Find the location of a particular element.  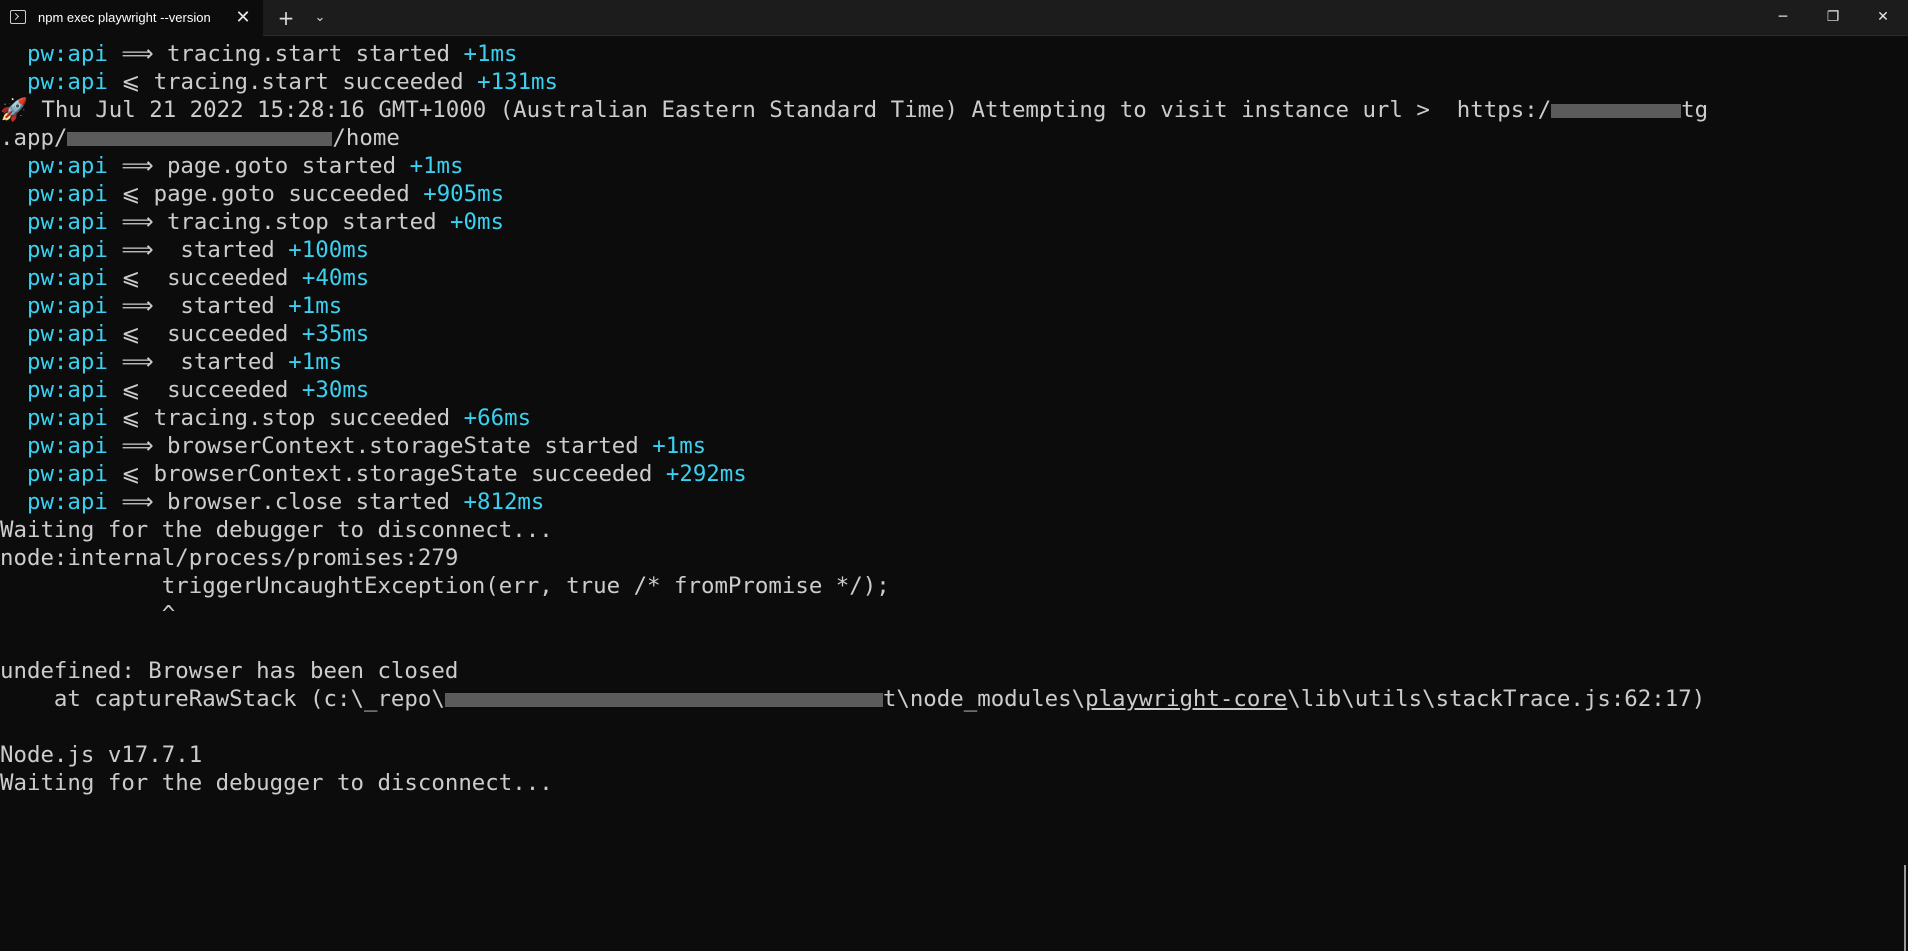

tab-title: npm exec playwright --version is located at coordinates (124, 17).